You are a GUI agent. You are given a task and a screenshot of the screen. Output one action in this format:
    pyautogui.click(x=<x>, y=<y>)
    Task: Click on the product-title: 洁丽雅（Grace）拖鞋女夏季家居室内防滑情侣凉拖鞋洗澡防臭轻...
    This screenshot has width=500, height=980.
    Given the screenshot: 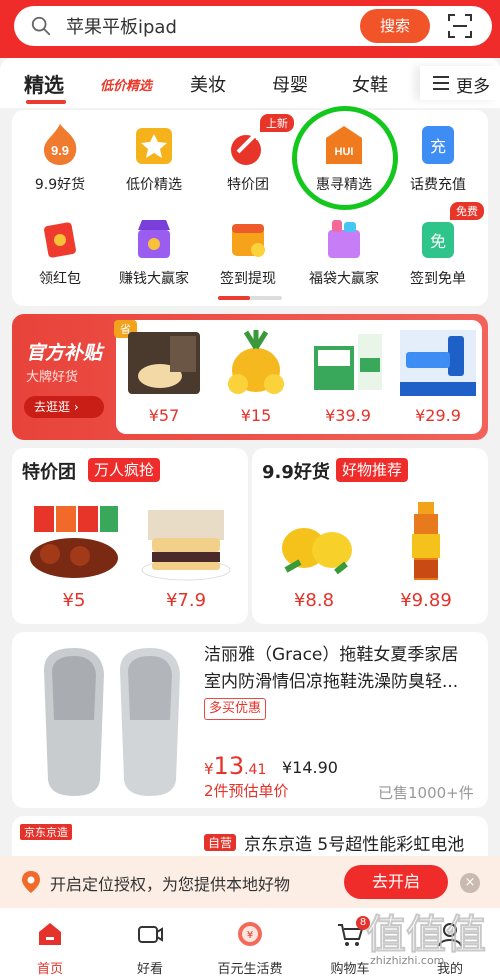 What is the action you would take?
    pyautogui.click(x=331, y=668)
    